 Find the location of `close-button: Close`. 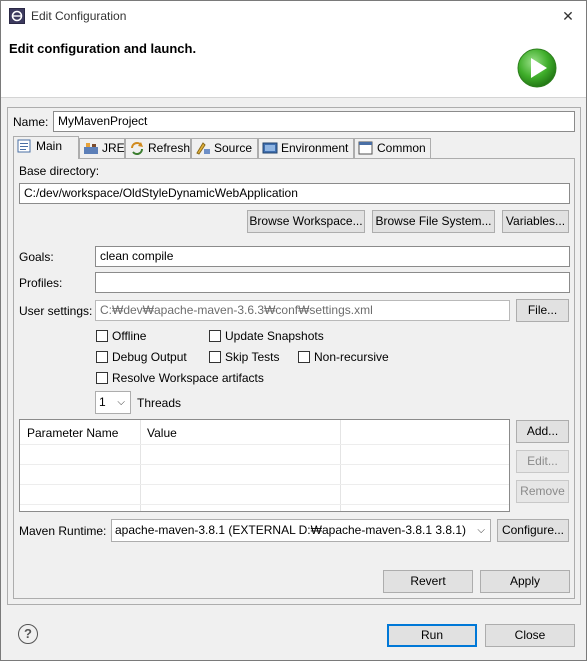

close-button: Close is located at coordinates (530, 635).